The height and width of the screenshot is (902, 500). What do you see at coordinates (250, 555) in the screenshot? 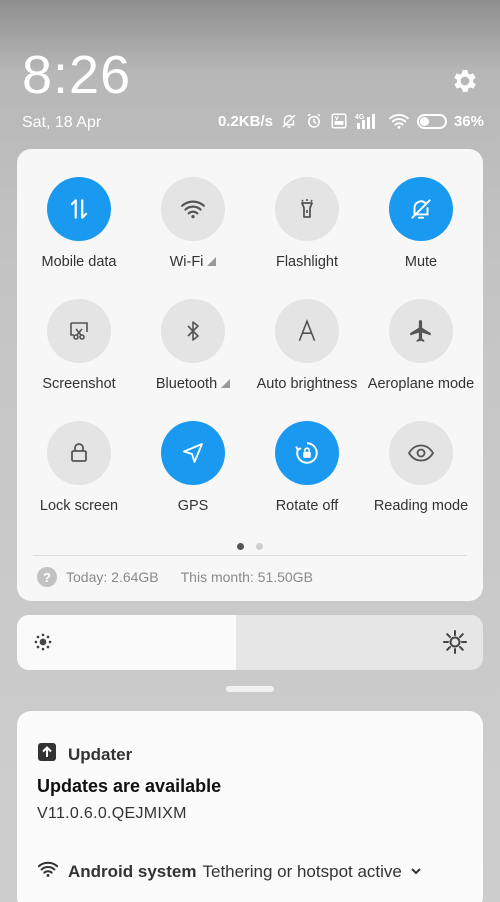
I see `divider` at bounding box center [250, 555].